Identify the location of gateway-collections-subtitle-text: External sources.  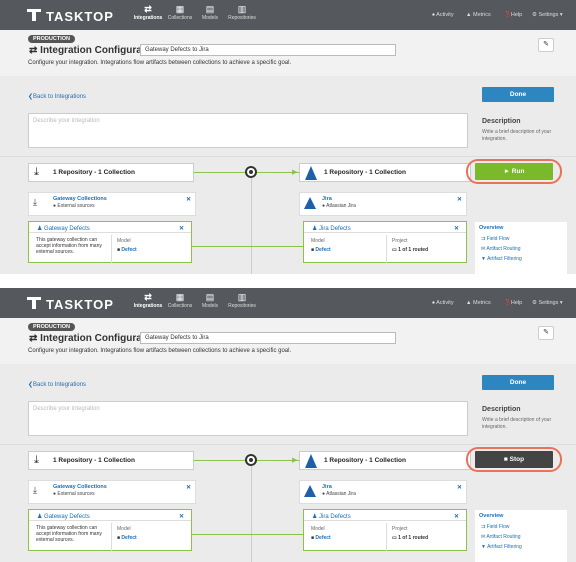
(76, 494).